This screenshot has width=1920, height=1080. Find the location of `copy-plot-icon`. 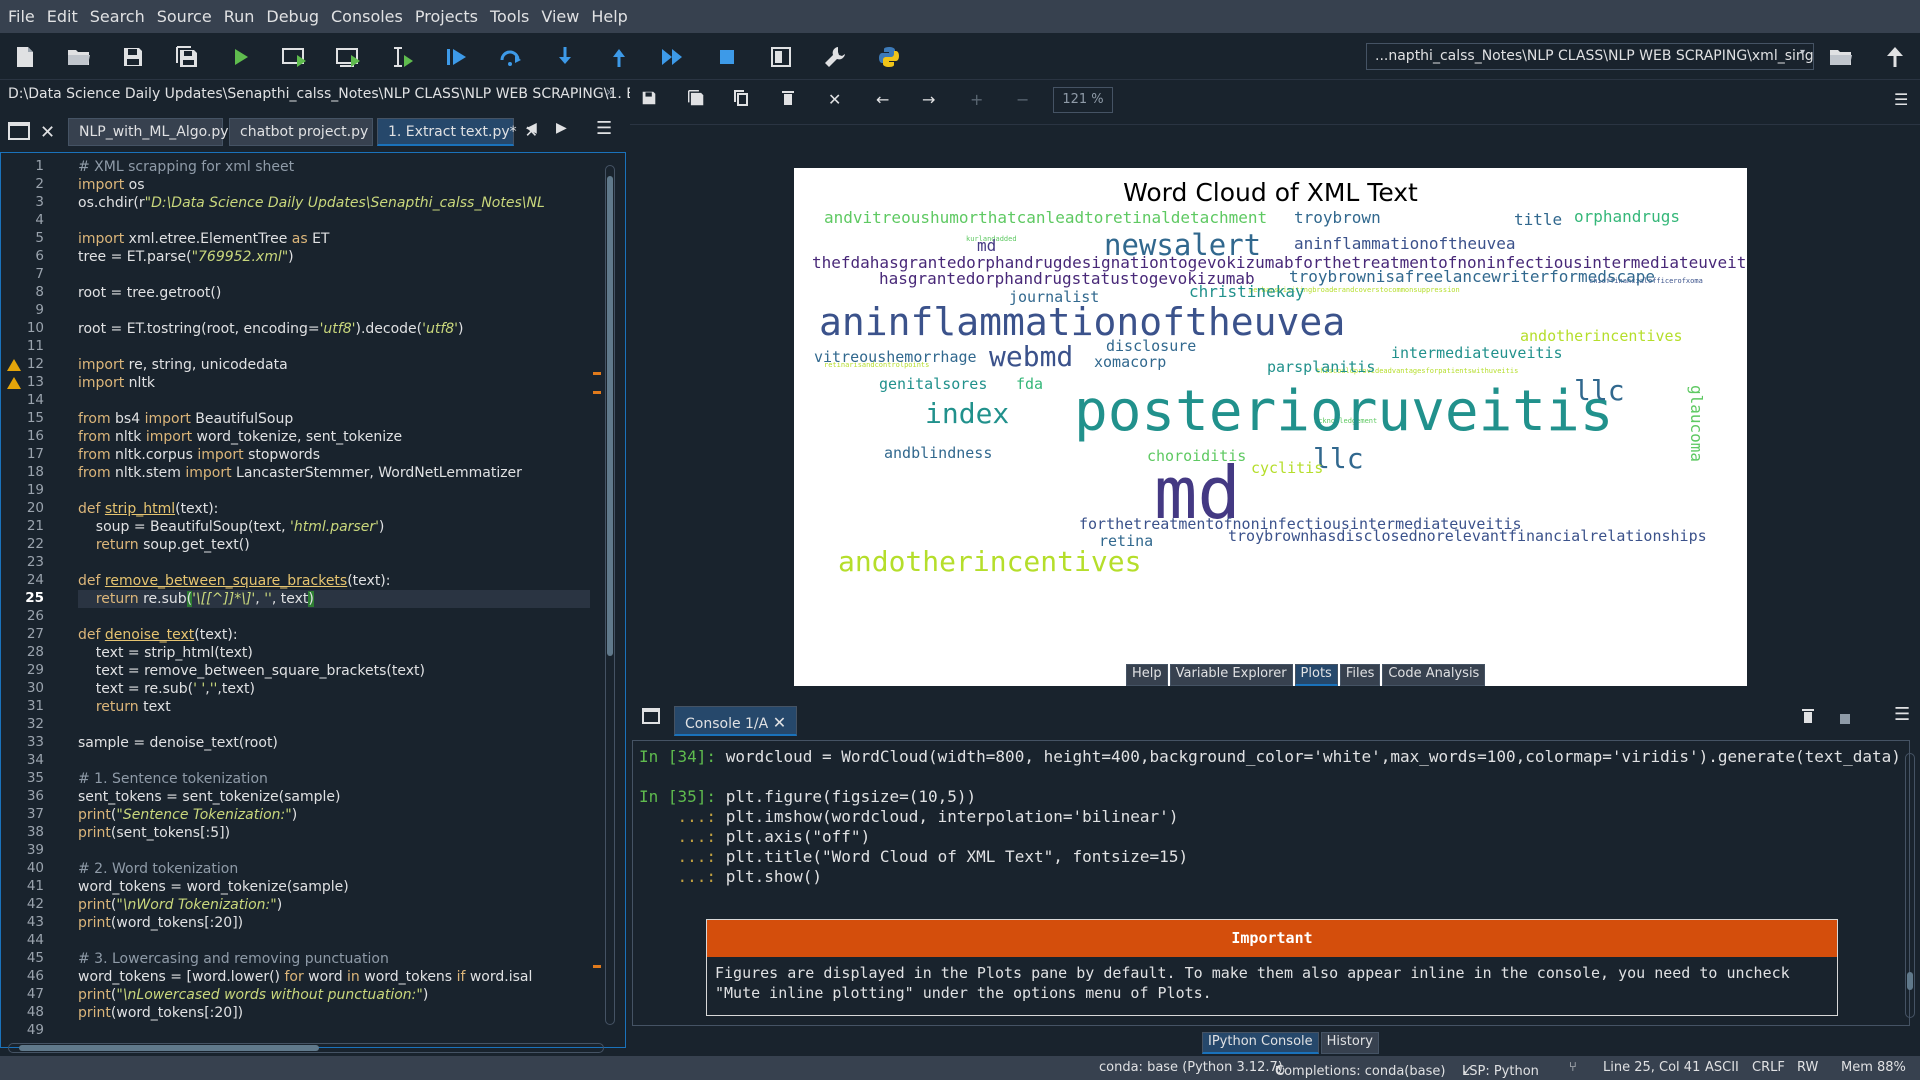

copy-plot-icon is located at coordinates (741, 100).